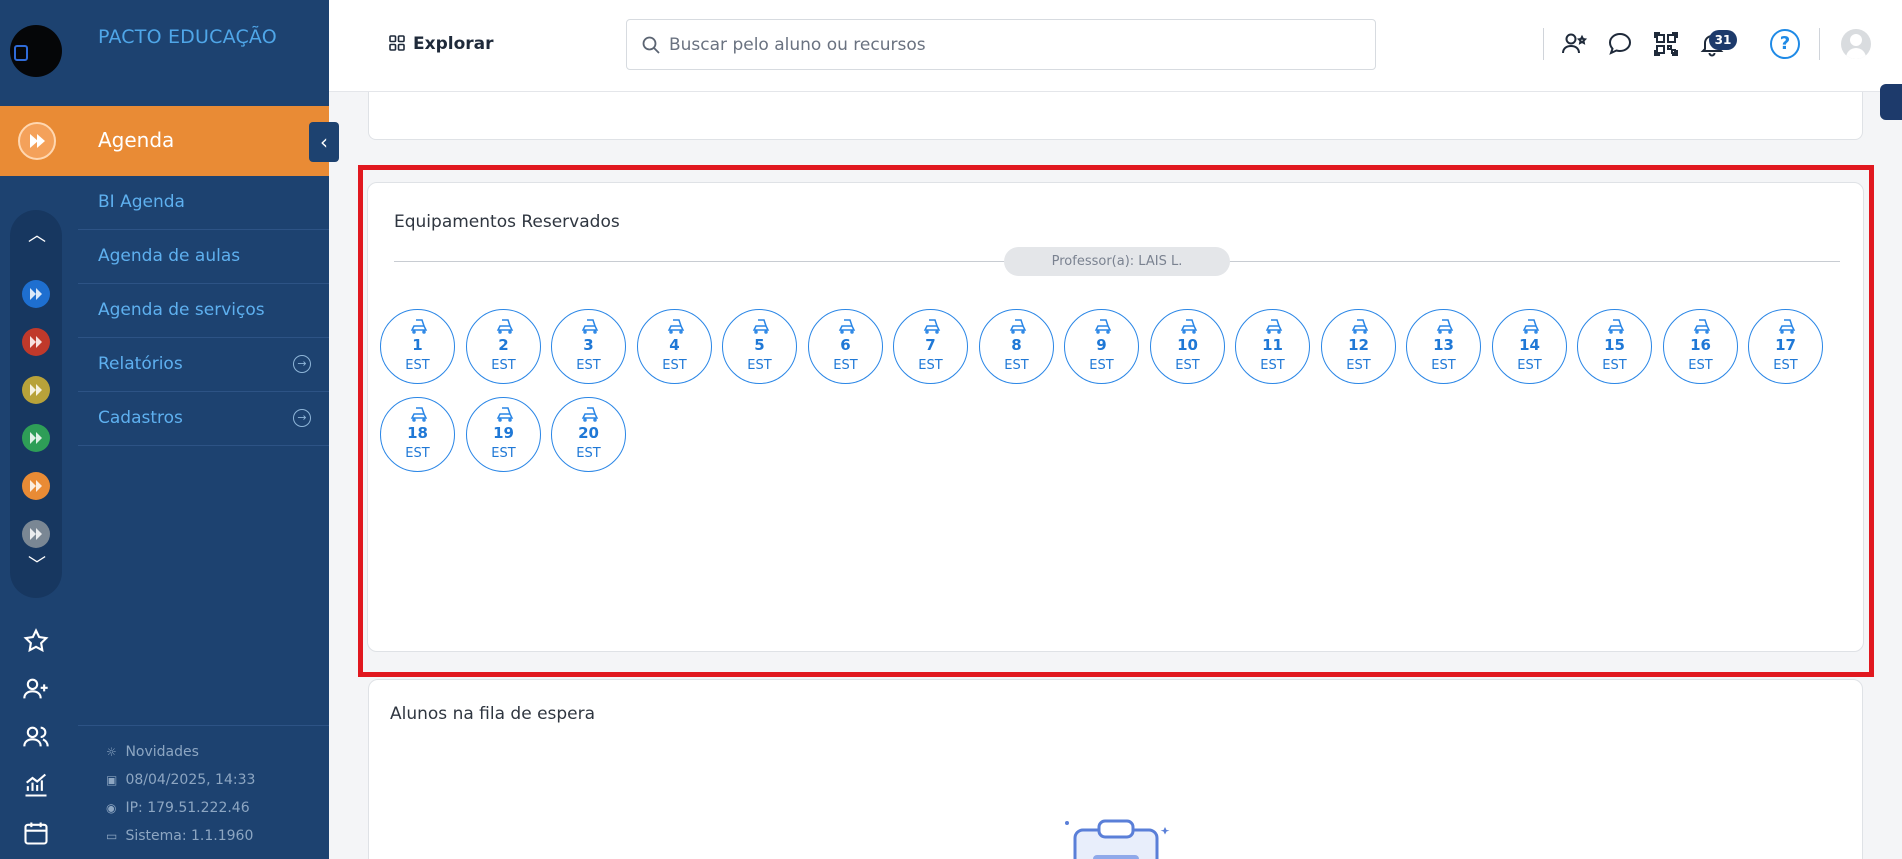 The image size is (1902, 859). What do you see at coordinates (203, 141) in the screenshot?
I see `nav-item-agenda: Agenda` at bounding box center [203, 141].